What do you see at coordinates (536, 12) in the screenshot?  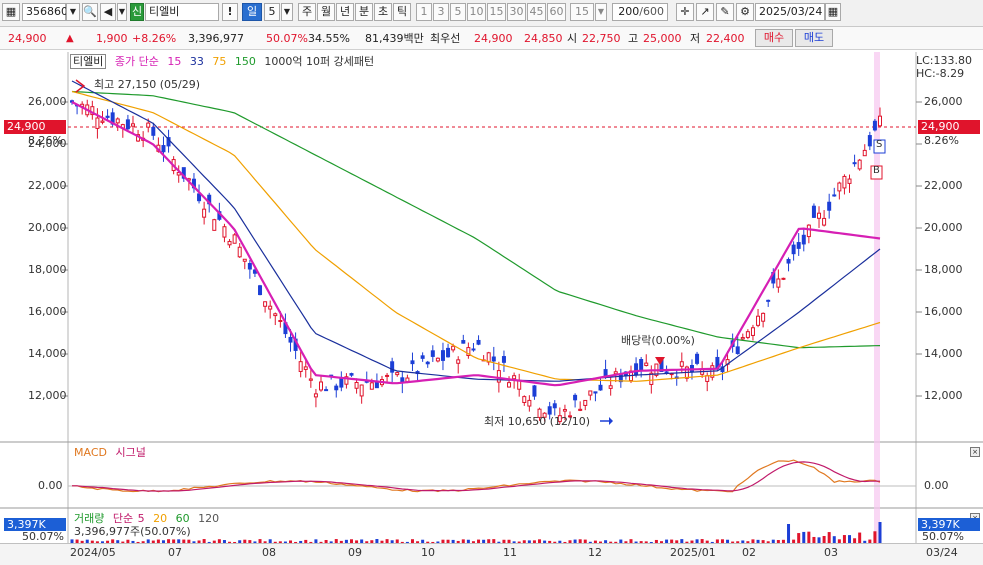 I see `interval-45: 45` at bounding box center [536, 12].